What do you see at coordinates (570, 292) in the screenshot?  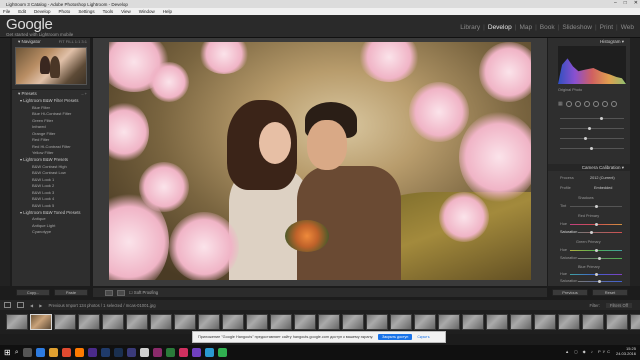 I see `previous-button: Previous` at bounding box center [570, 292].